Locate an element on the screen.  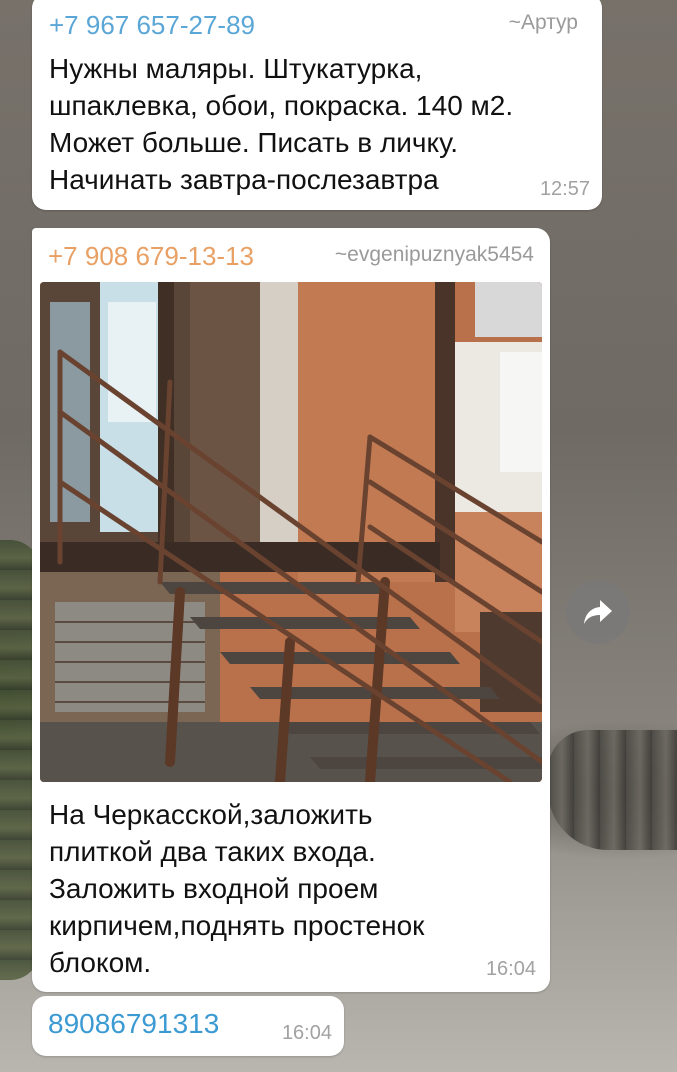
message-line: блоком. is located at coordinates (100, 962).